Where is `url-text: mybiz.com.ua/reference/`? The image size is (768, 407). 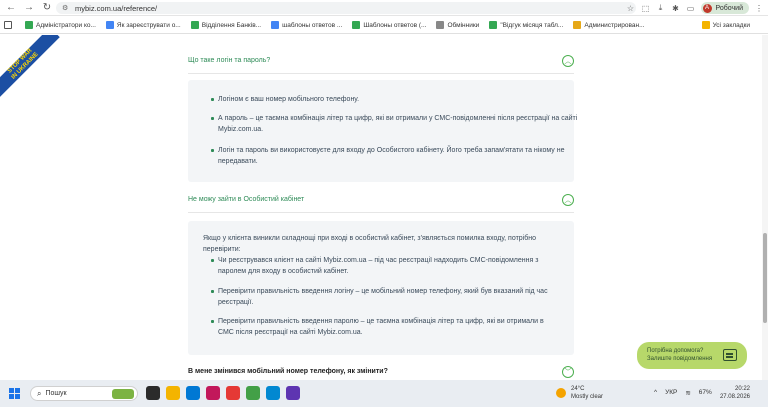
url-text: mybiz.com.ua/reference/ is located at coordinates (116, 8).